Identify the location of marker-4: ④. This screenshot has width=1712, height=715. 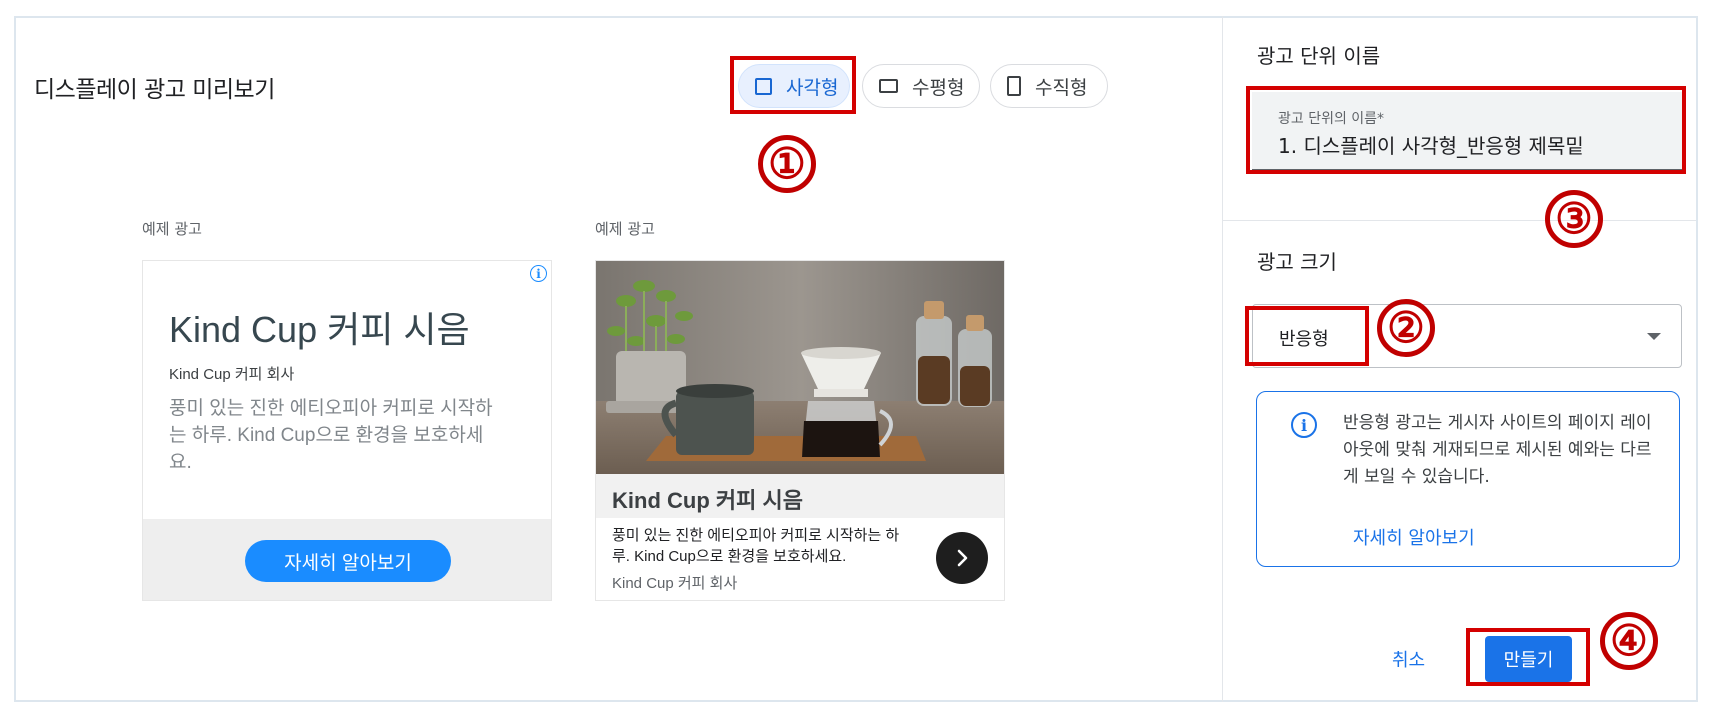
(1629, 641).